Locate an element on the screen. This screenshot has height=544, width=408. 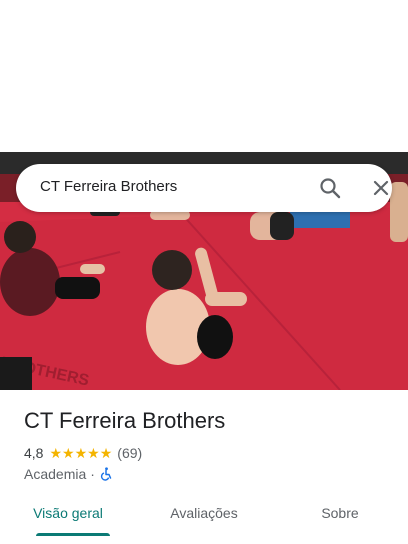
close-icon is located at coordinates (381, 188).